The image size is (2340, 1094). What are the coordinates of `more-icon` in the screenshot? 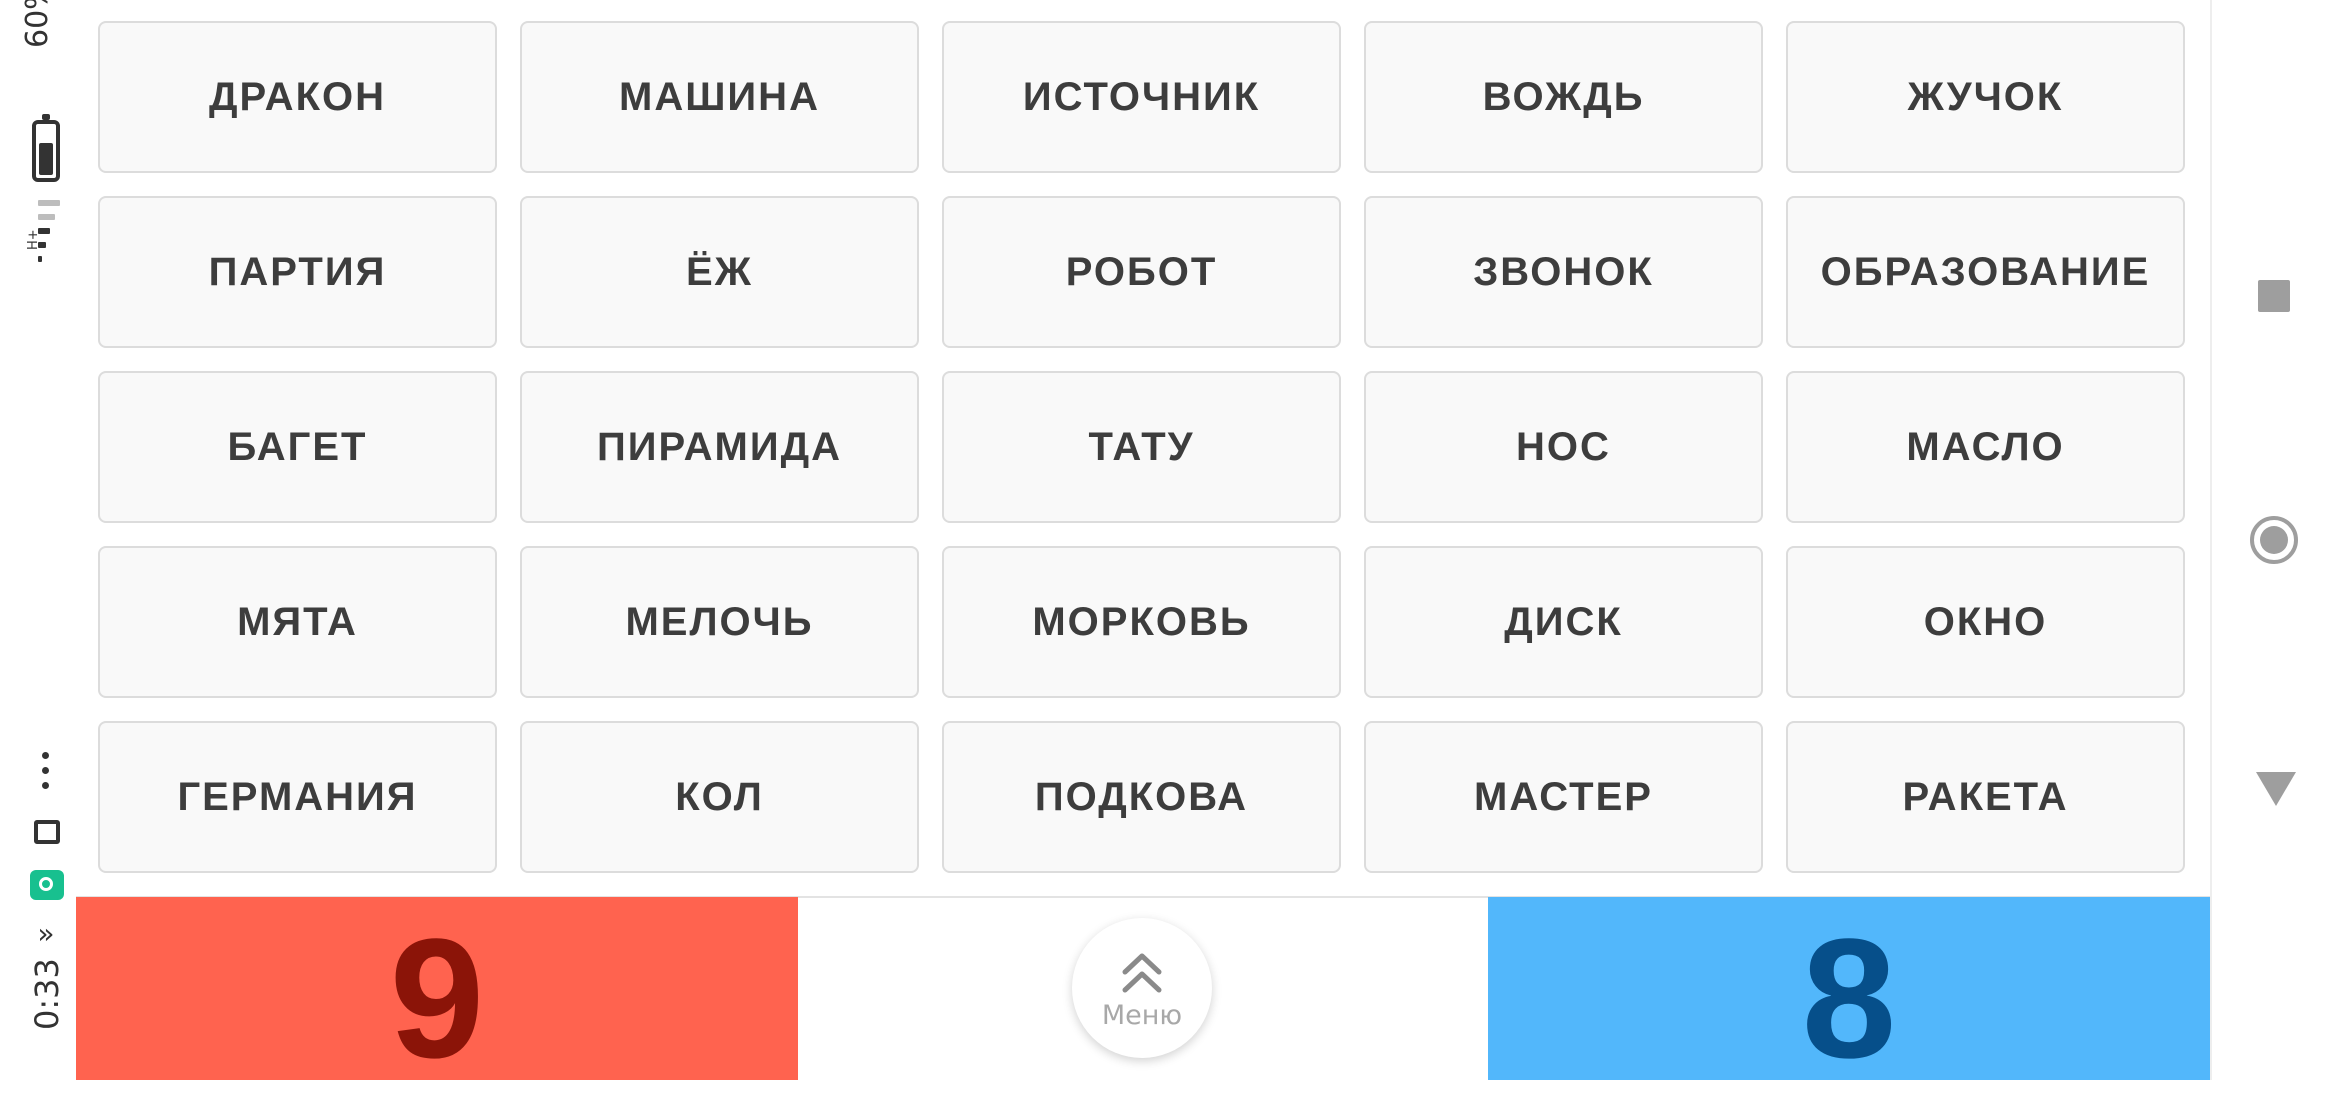 It's located at (45, 774).